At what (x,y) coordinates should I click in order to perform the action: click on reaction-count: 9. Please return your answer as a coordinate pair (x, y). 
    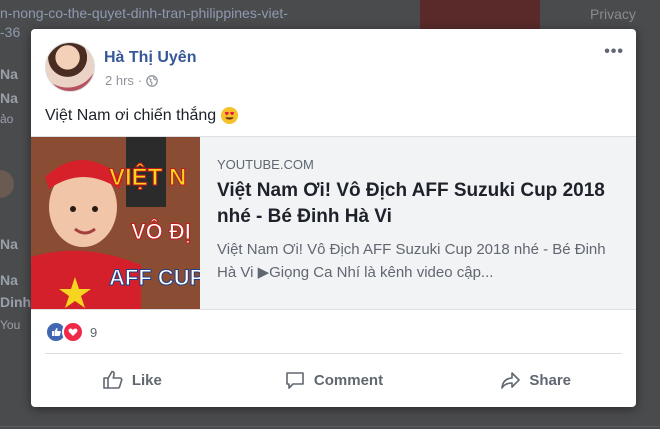
    Looking at the image, I should click on (94, 332).